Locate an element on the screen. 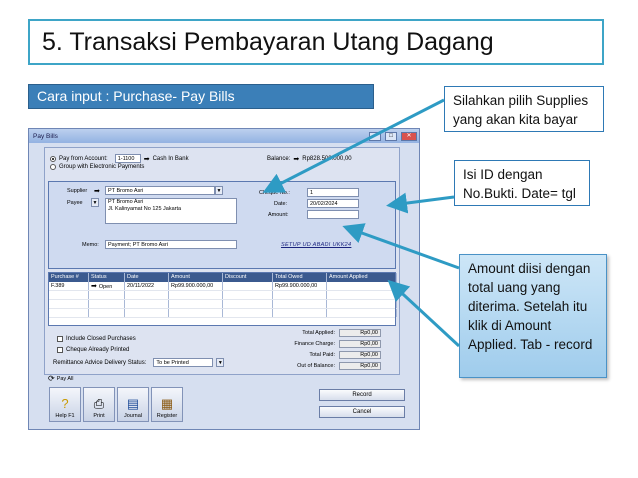 The height and width of the screenshot is (478, 638). memo-field: Payment; PT Bromo Asri is located at coordinates (171, 244).